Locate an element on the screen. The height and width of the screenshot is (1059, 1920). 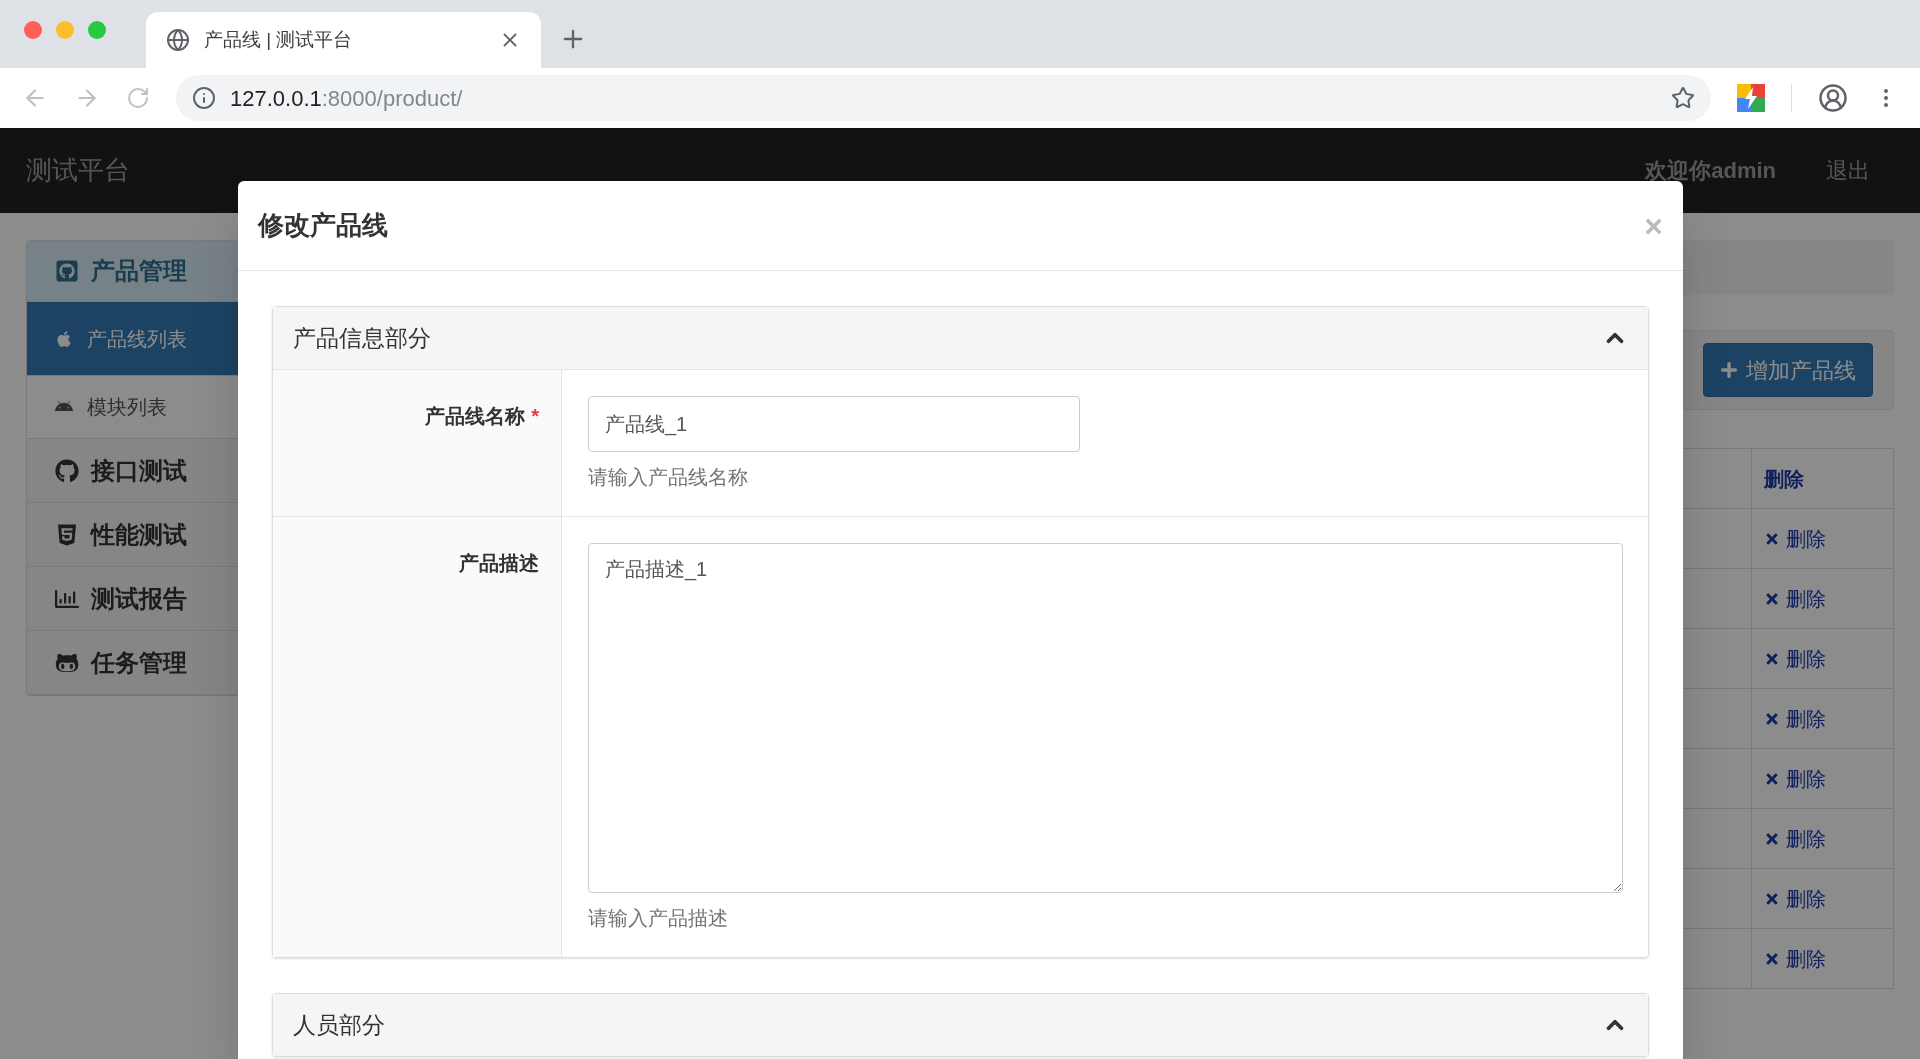
field-label: 产品线名称 is located at coordinates (475, 416).